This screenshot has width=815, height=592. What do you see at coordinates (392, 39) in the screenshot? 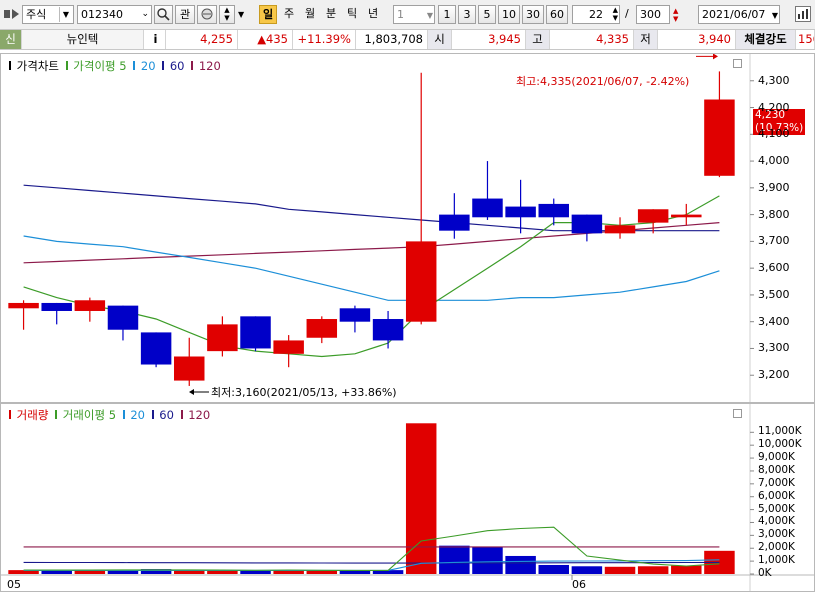
I see `trade-volume: 1,803,708` at bounding box center [392, 39].